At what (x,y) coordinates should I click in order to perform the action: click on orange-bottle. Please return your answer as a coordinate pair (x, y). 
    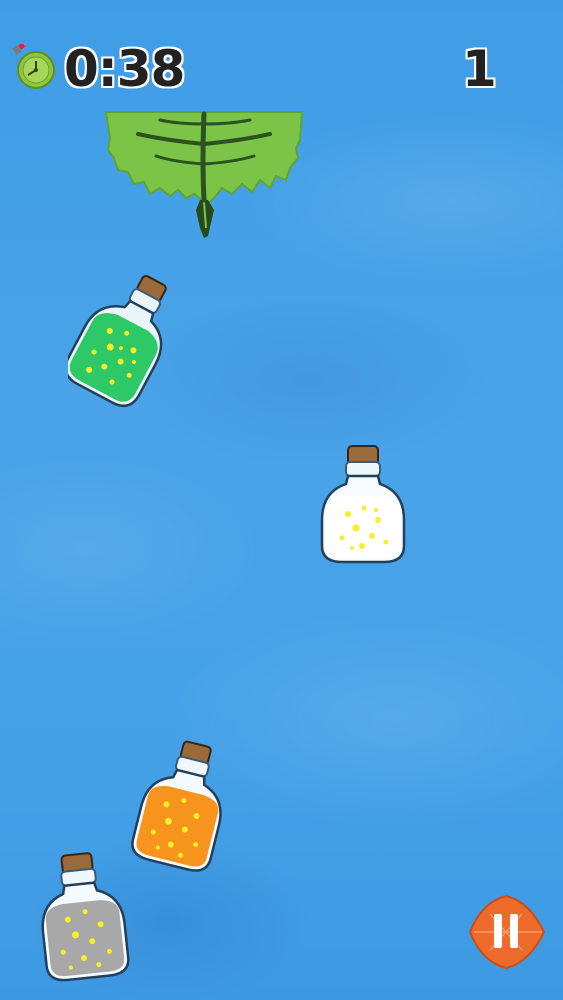
    Looking at the image, I should click on (181, 808).